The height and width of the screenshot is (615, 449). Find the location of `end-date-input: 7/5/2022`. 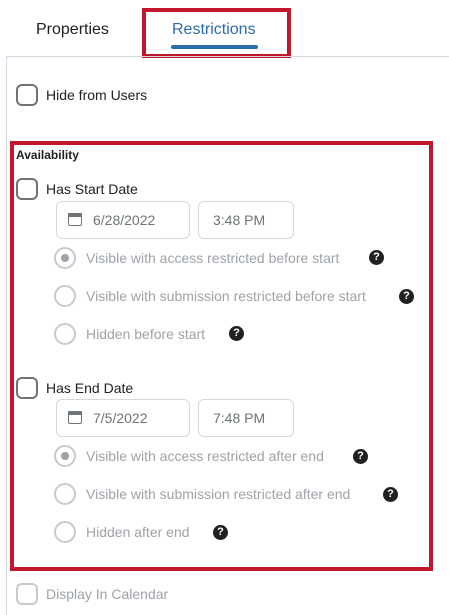

end-date-input: 7/5/2022 is located at coordinates (123, 418).